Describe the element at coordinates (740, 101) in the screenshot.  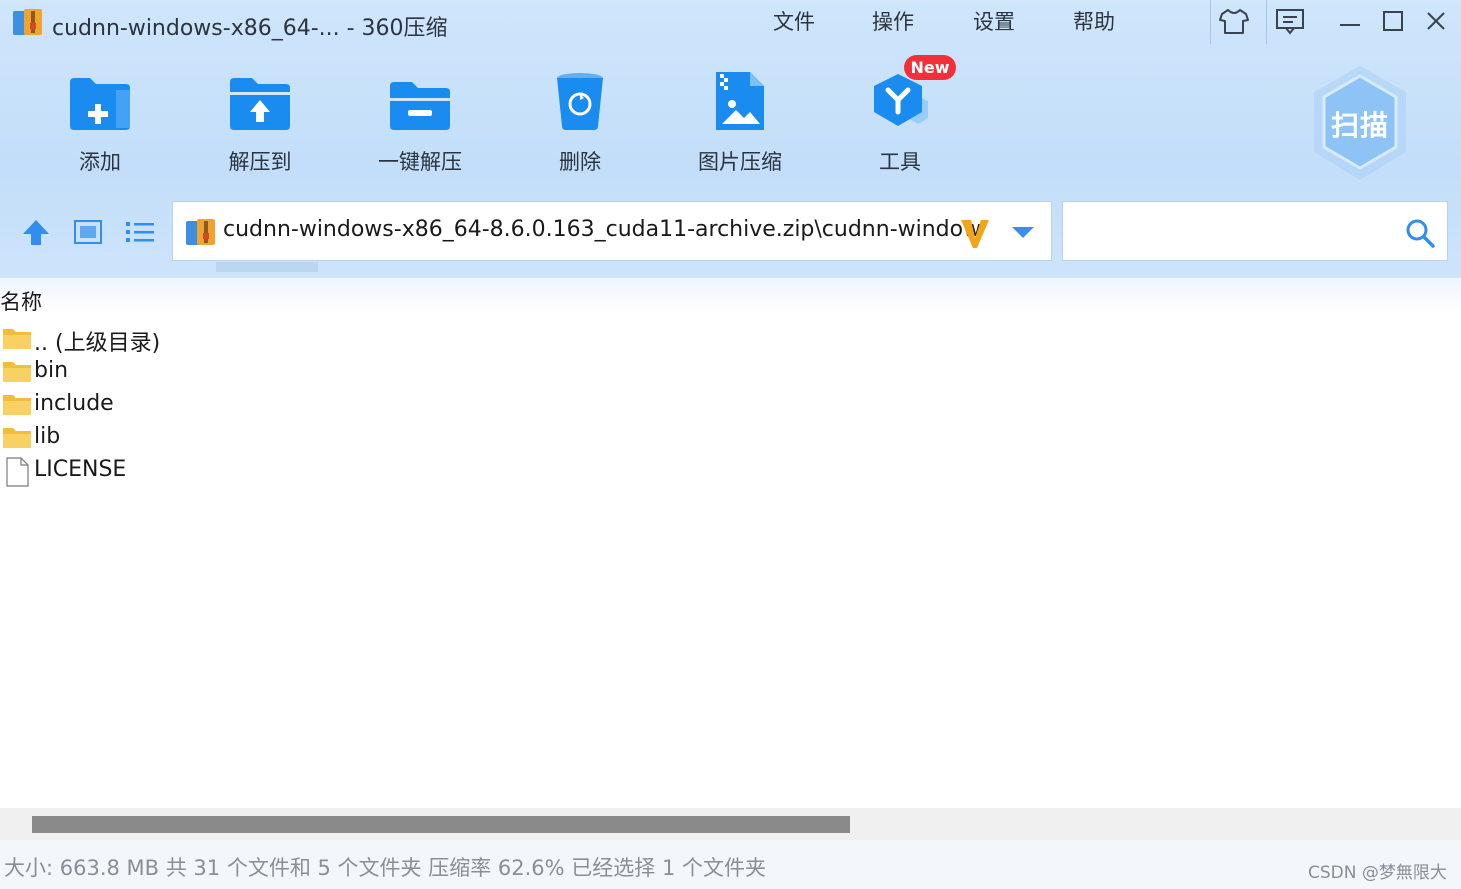
I see `image-compress-icon` at that location.